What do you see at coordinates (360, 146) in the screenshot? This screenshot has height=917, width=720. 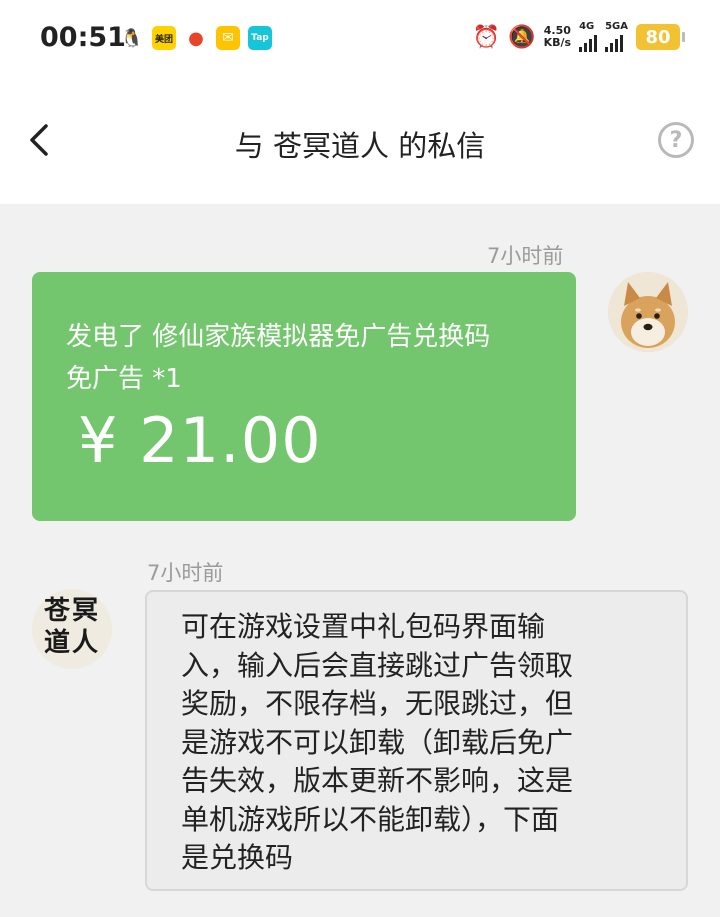 I see `page-title: 与 苍冥道人 的私信` at bounding box center [360, 146].